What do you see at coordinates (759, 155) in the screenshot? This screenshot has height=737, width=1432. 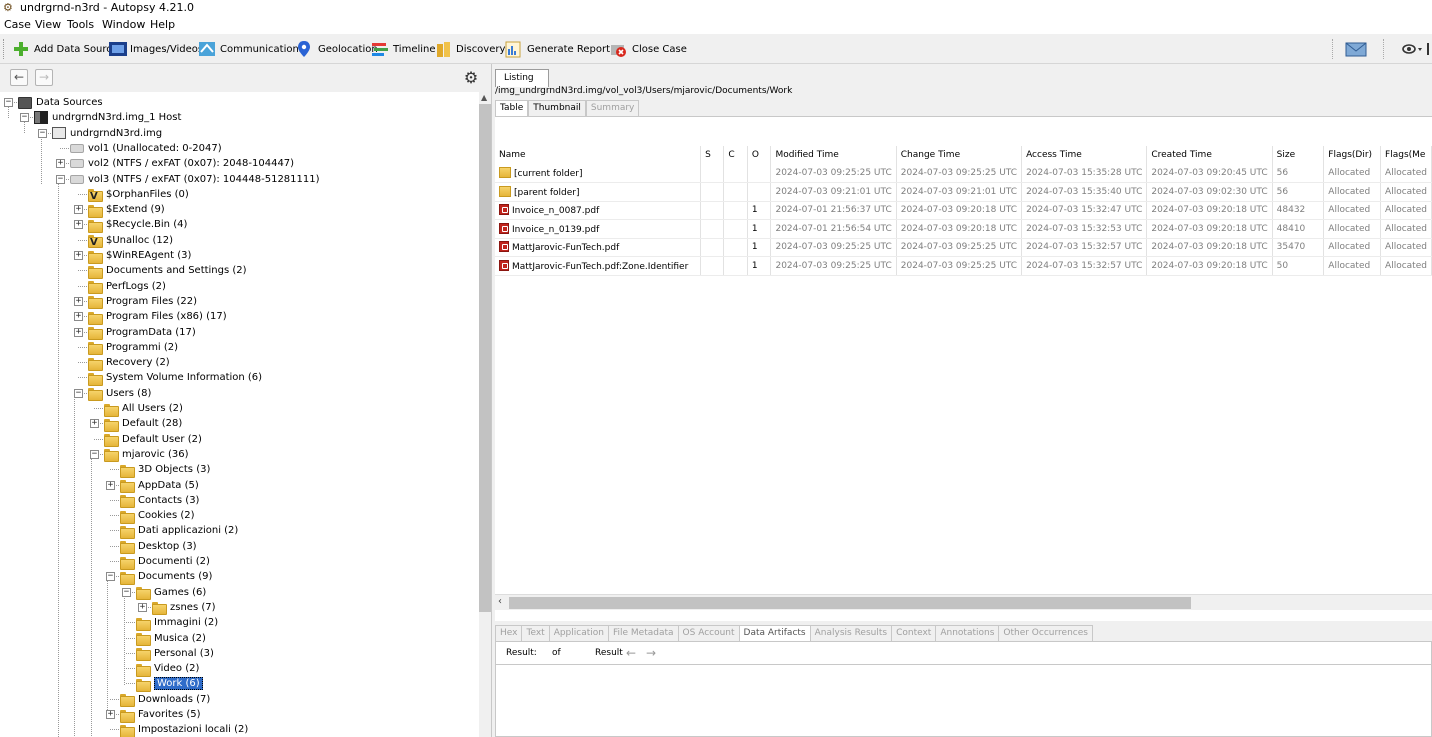 I see `column-header: O` at bounding box center [759, 155].